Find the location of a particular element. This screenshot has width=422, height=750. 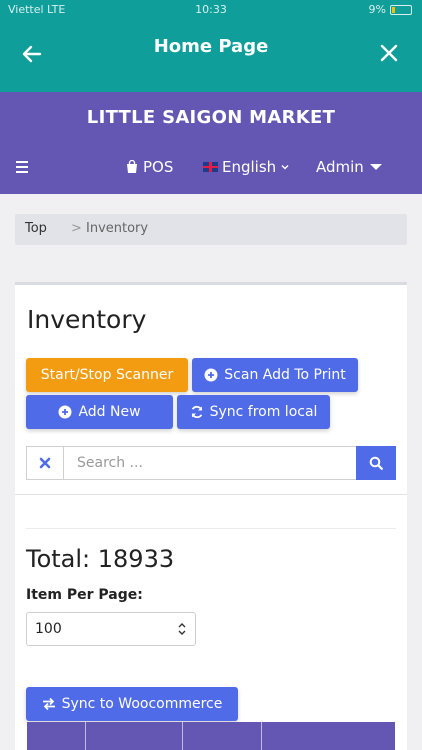

nav-row: POS English Admin is located at coordinates (211, 168).